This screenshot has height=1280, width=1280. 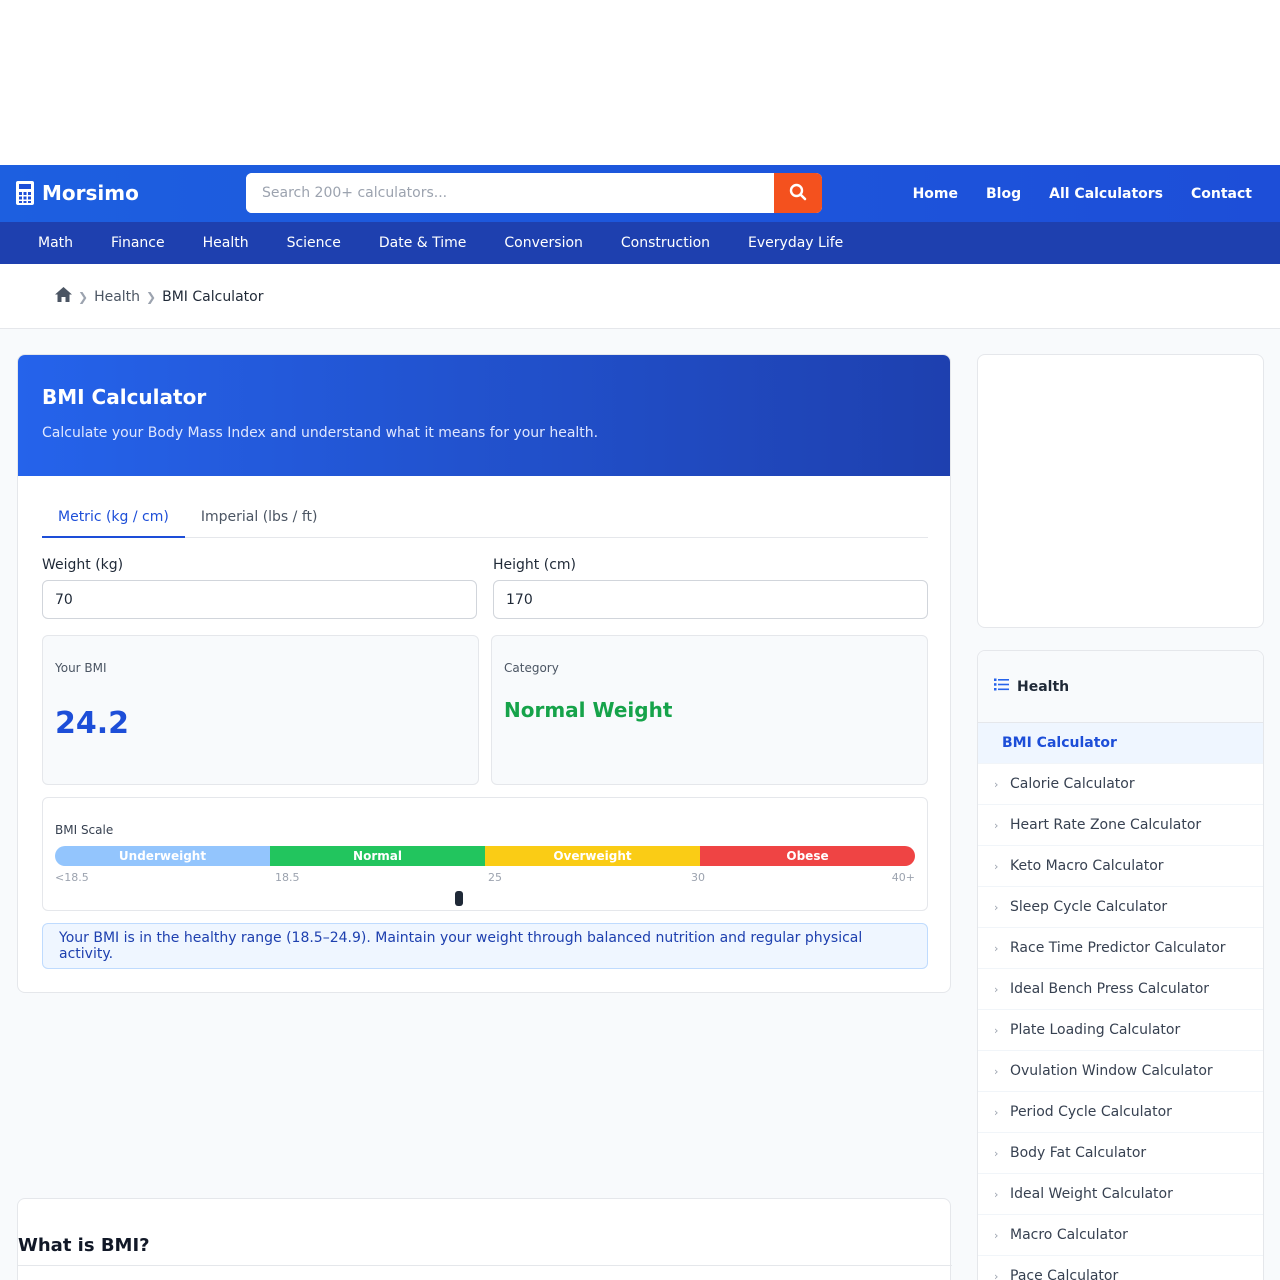 I want to click on sidebar-item: › Calorie Calculator, so click(x=1120, y=784).